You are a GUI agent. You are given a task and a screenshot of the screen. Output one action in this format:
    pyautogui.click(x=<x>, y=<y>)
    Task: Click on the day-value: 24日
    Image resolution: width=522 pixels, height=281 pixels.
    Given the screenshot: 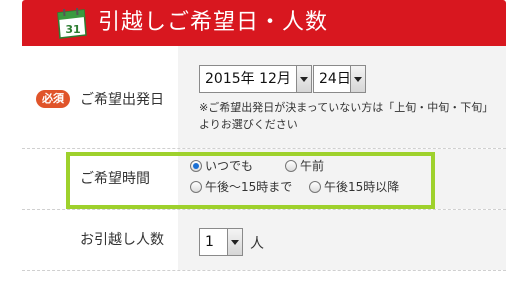 What is the action you would take?
    pyautogui.click(x=335, y=79)
    